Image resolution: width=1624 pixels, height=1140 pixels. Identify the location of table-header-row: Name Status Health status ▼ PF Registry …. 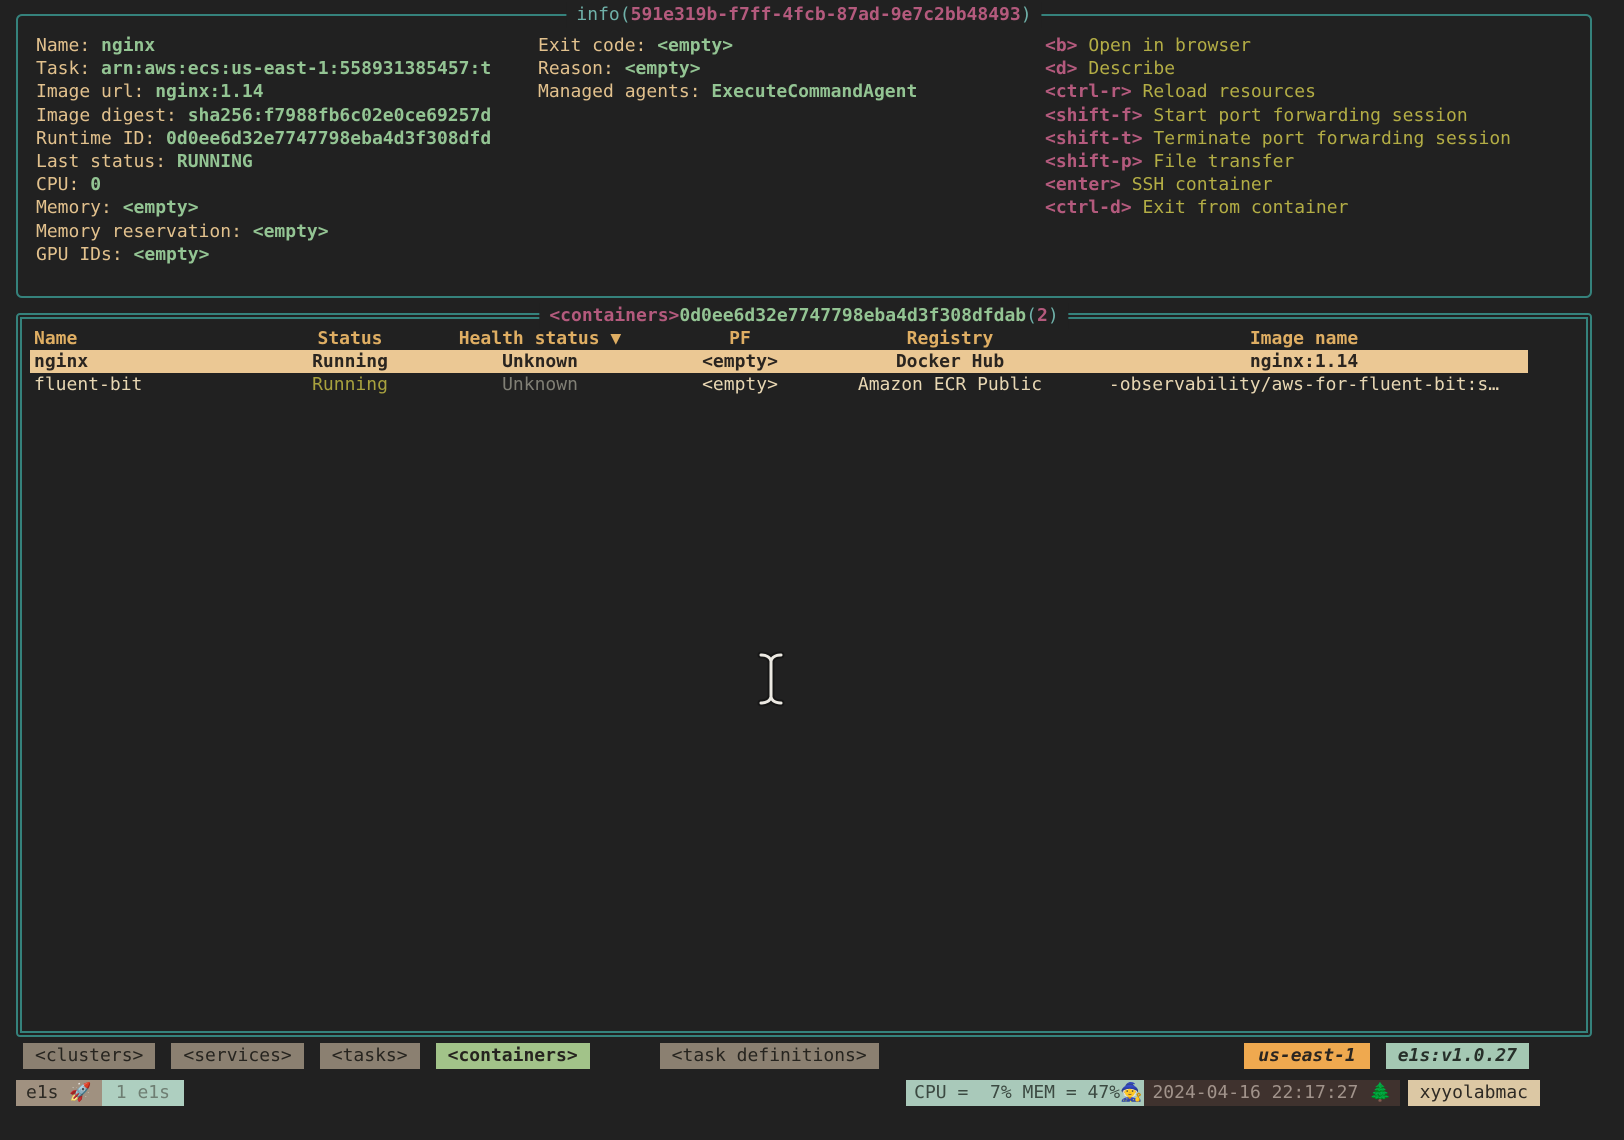
(779, 338).